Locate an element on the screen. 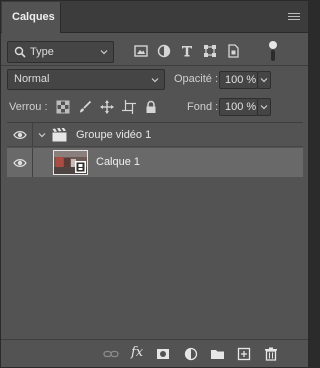 This screenshot has width=320, height=368. lock-image-pixels-icon is located at coordinates (85, 107).